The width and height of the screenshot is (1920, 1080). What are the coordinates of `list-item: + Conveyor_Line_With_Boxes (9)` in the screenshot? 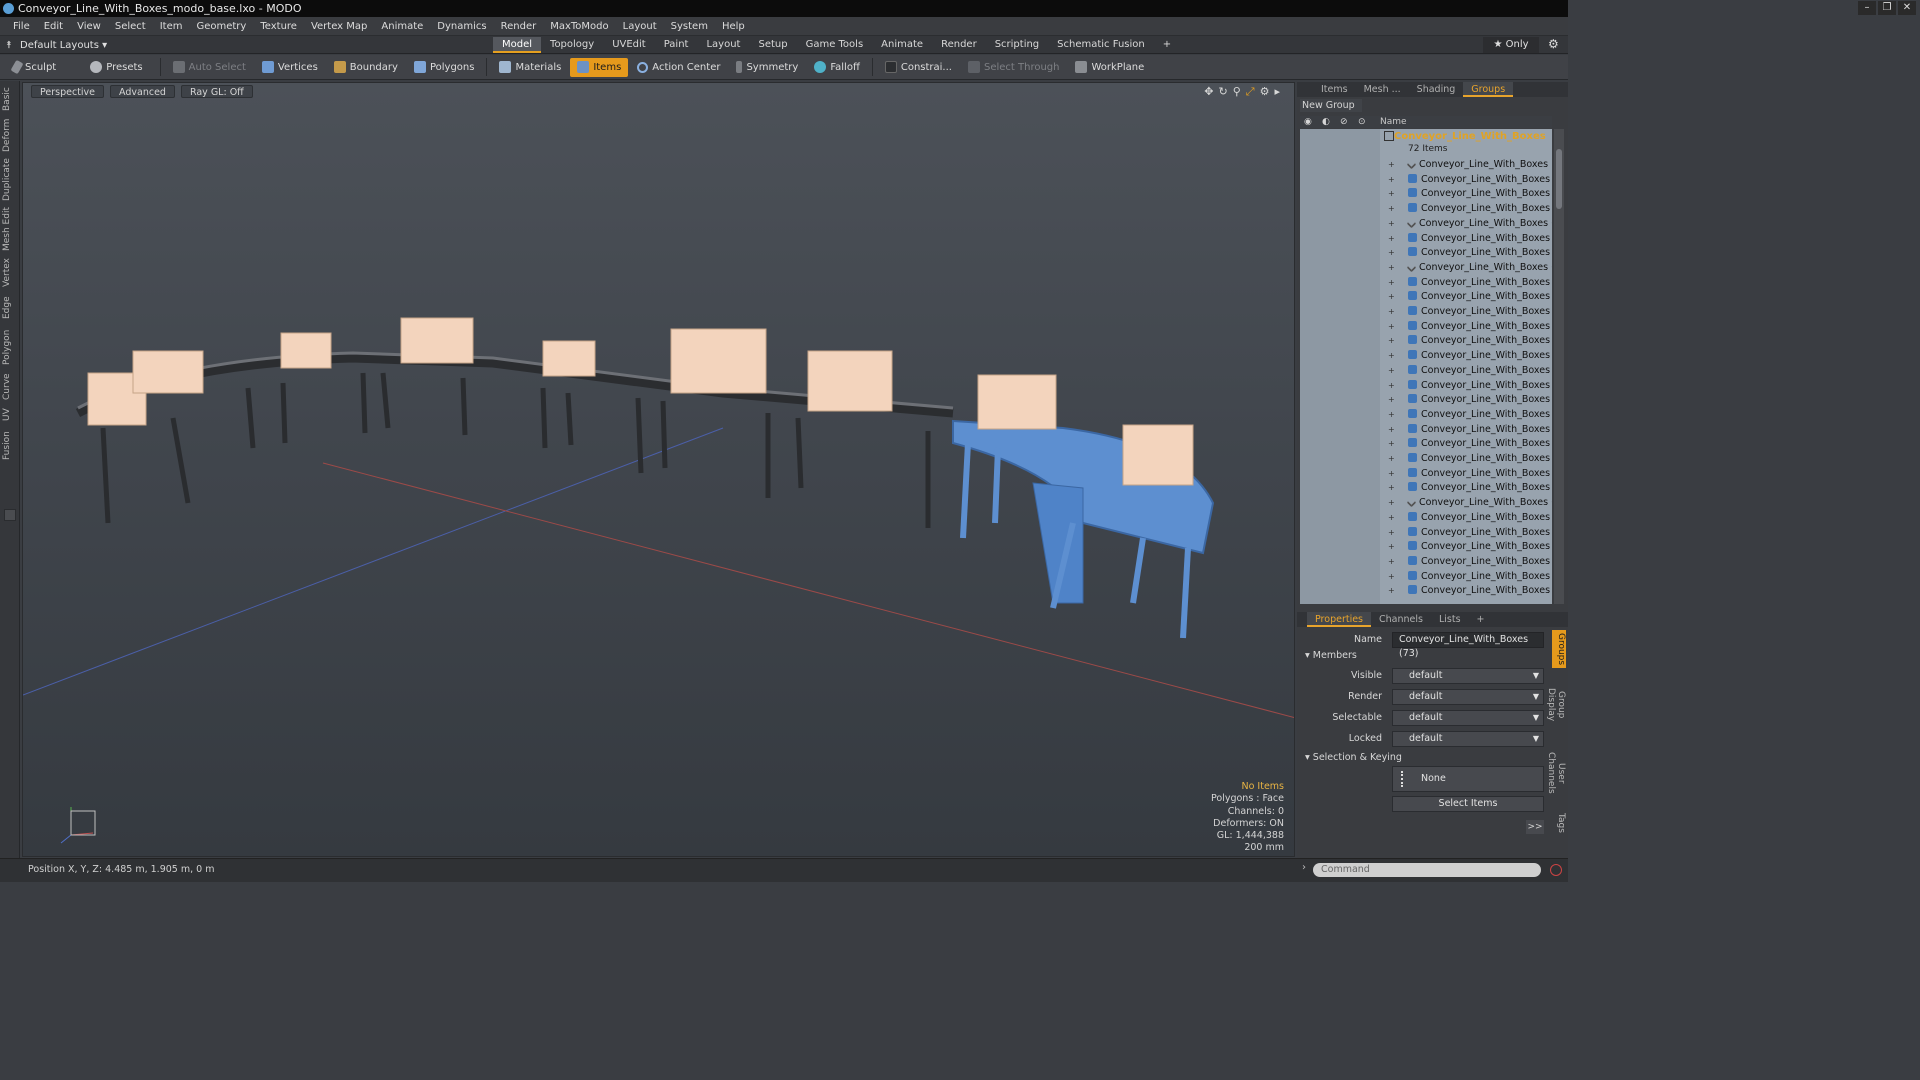 It's located at (1470, 283).